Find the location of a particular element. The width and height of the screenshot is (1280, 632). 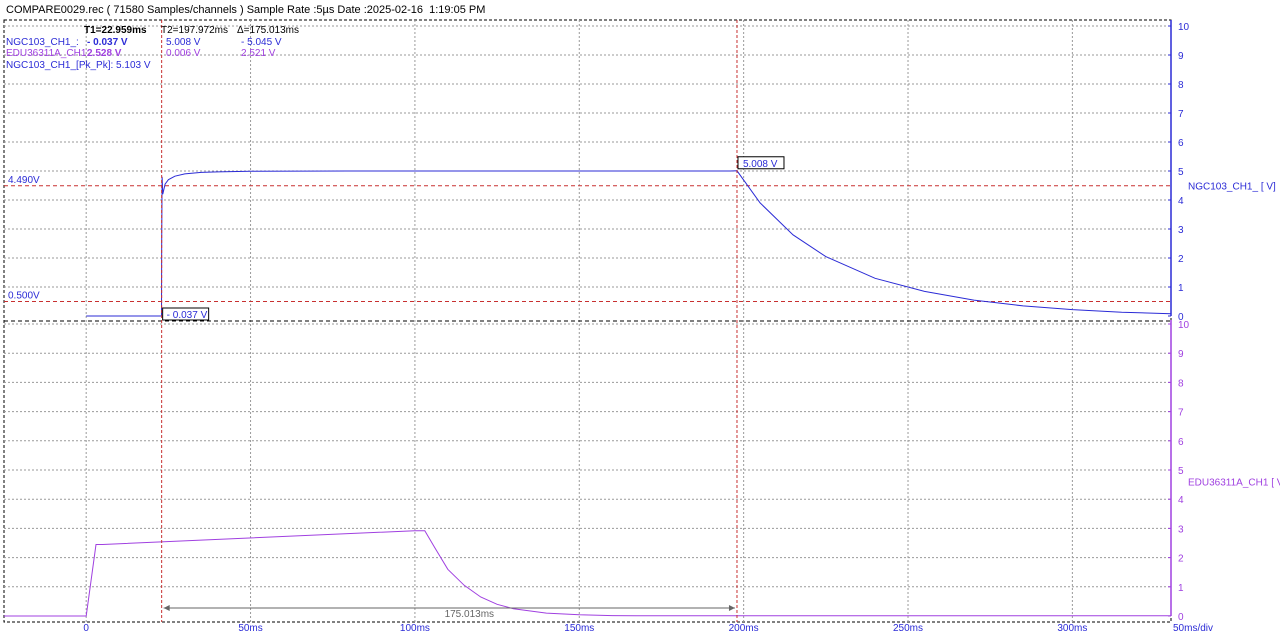

ch2-y-tick-label: 2 is located at coordinates (1181, 559).